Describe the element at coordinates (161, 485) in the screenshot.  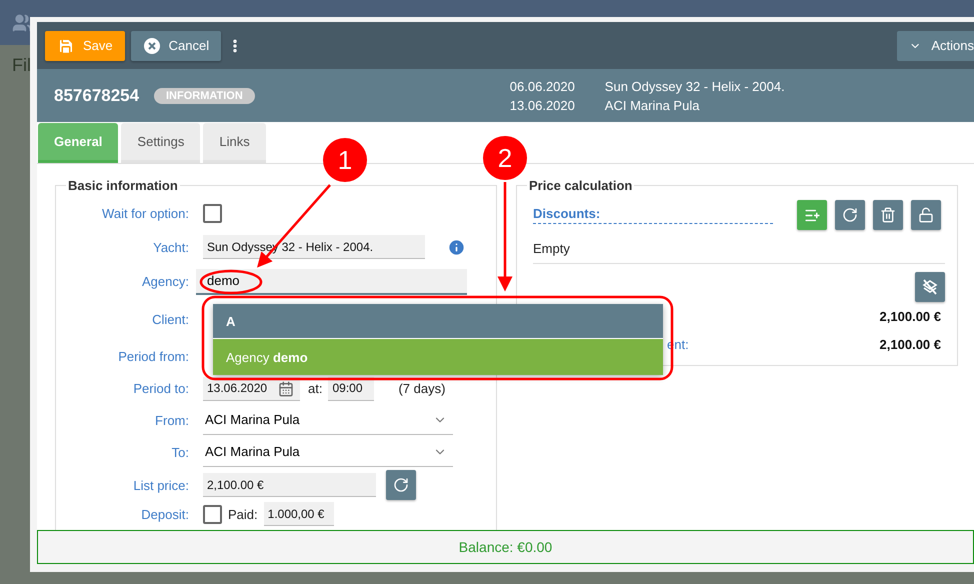
I see `field-label: List price:` at that location.